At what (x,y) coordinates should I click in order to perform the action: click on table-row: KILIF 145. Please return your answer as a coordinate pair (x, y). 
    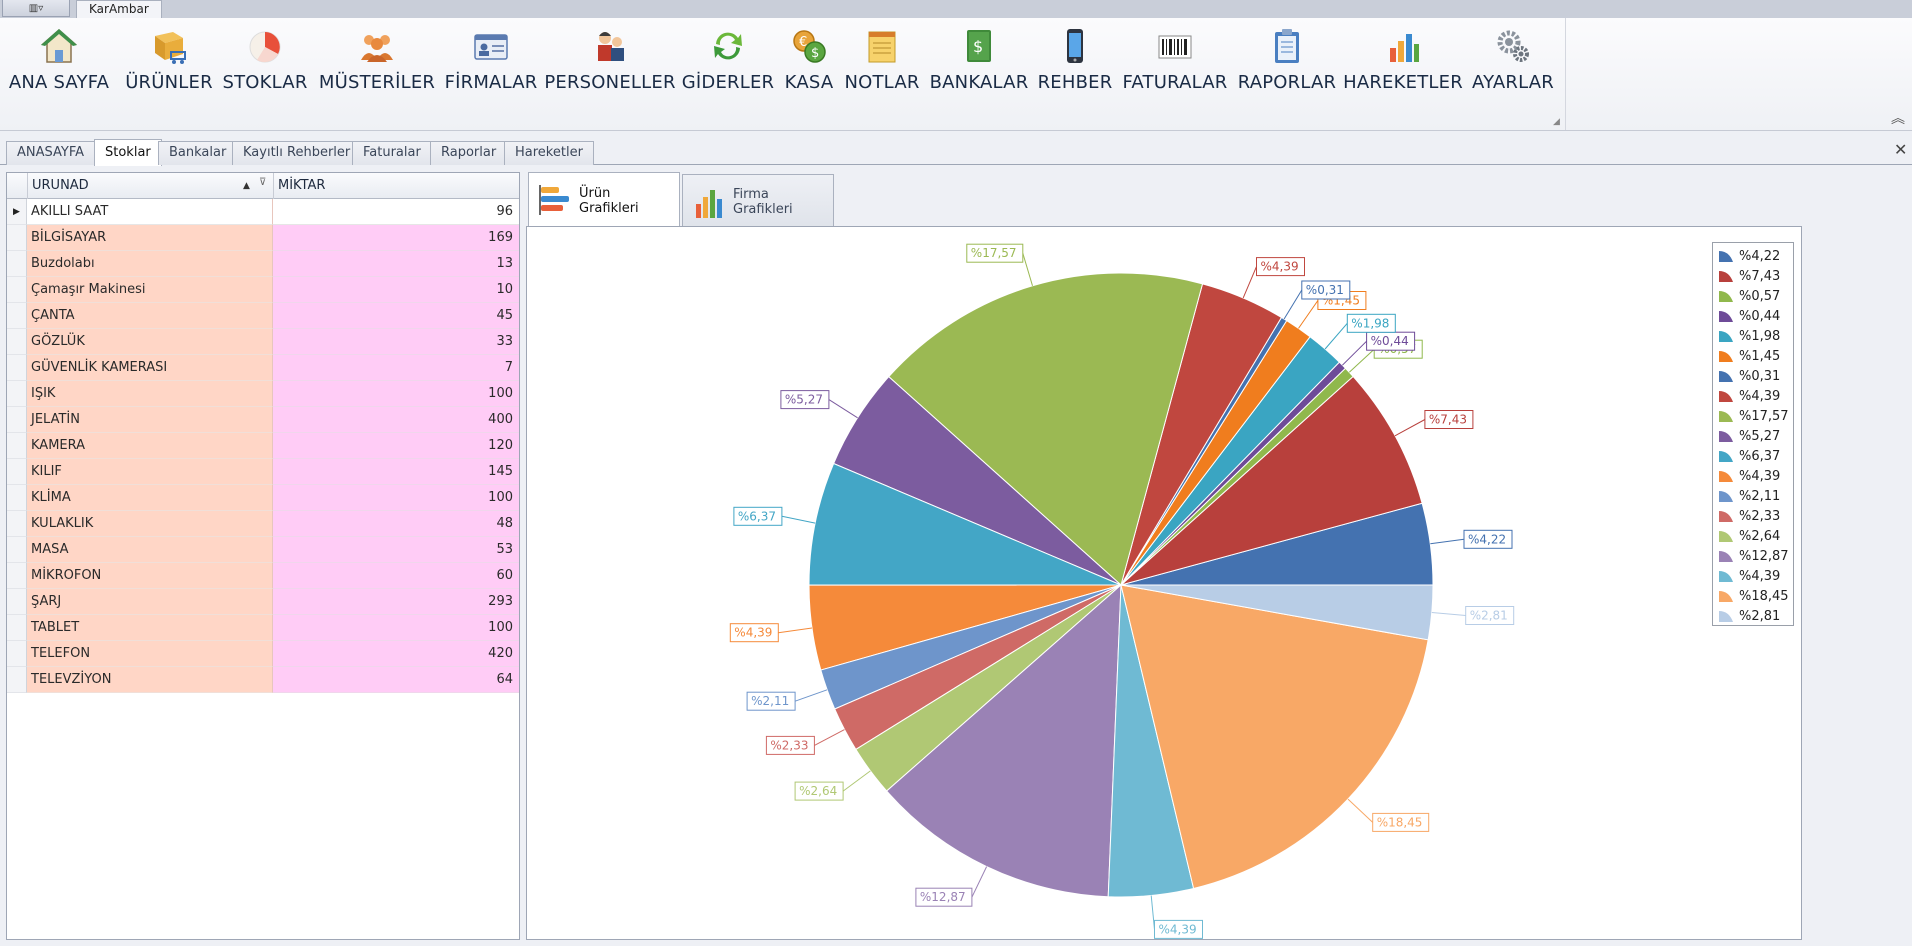
    Looking at the image, I should click on (263, 472).